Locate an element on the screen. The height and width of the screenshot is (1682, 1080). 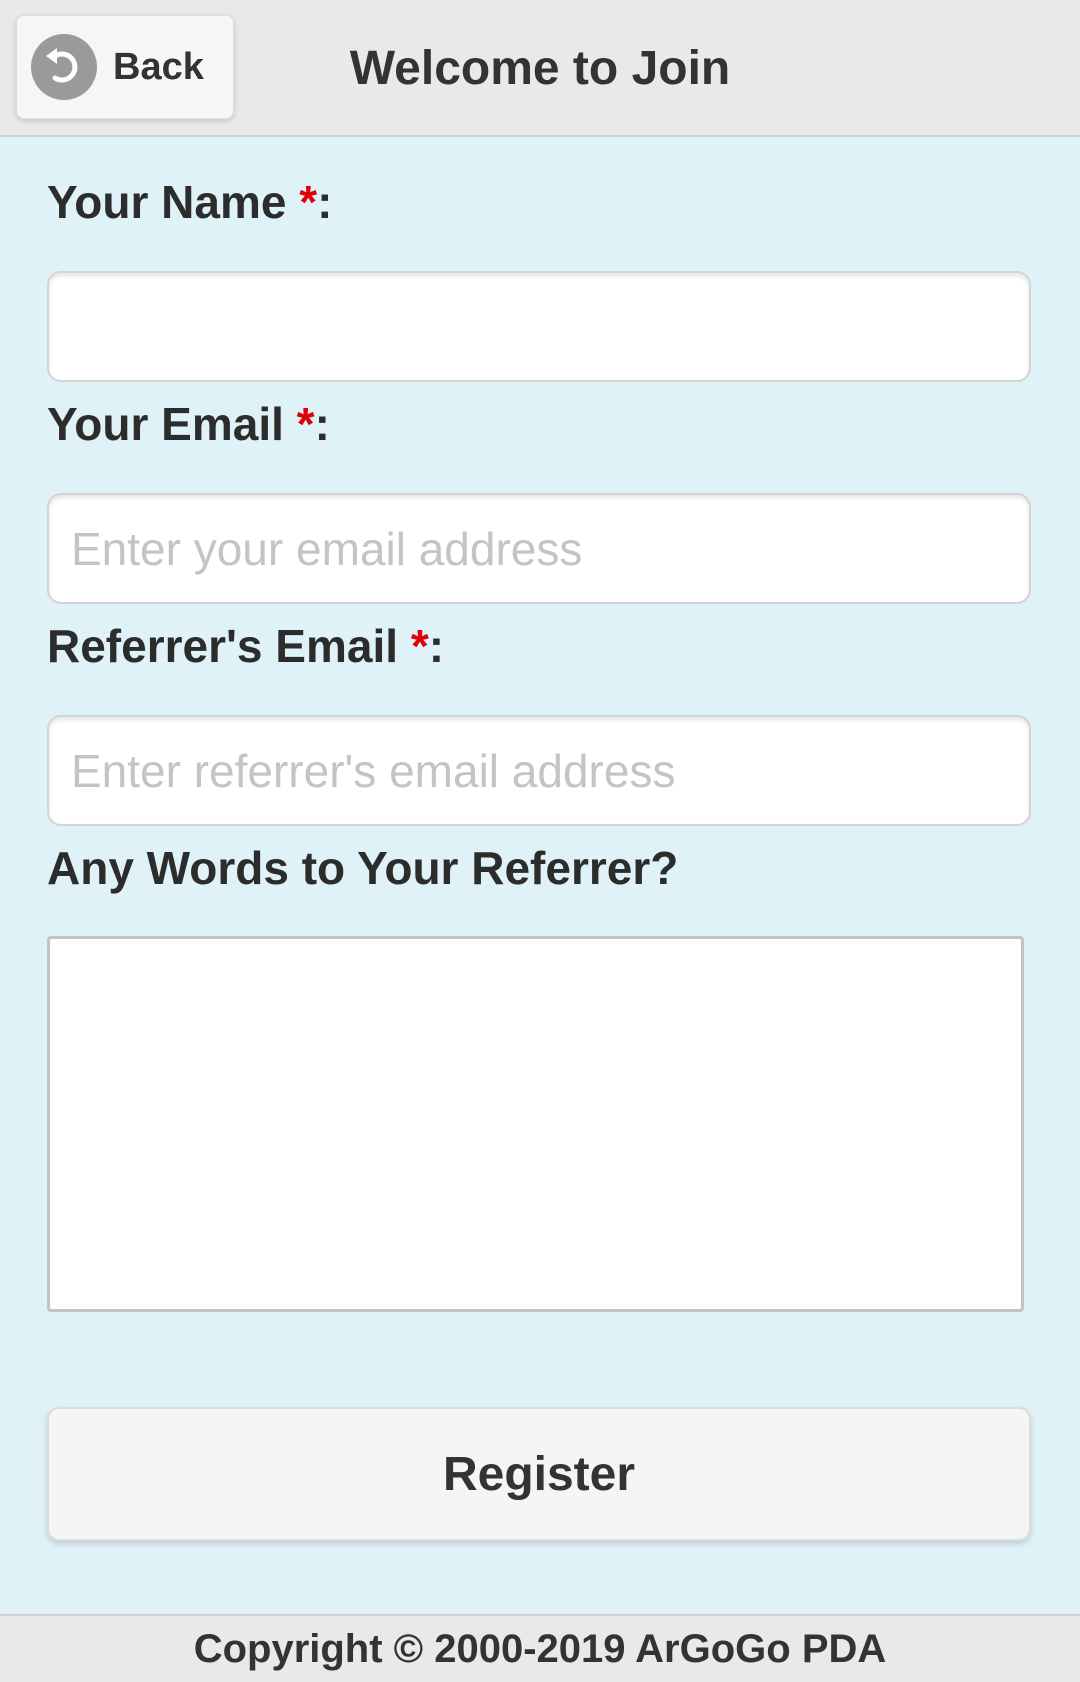
back-button: Back is located at coordinates (125, 67).